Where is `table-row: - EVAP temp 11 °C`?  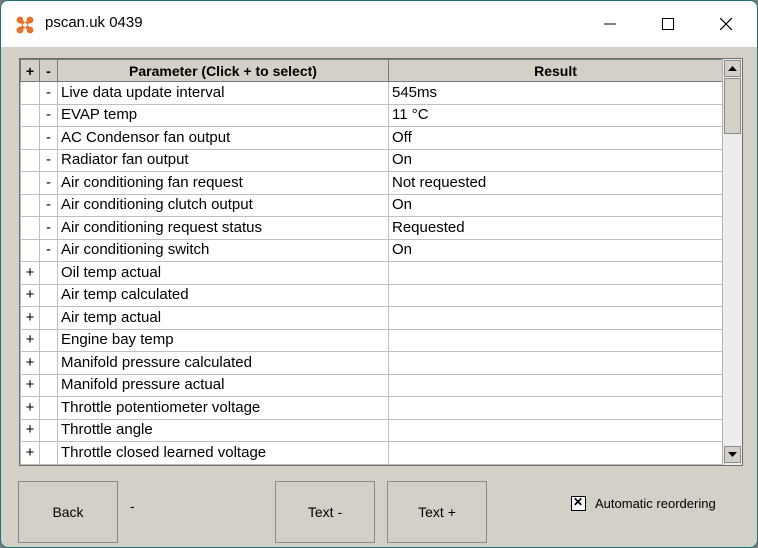 table-row: - EVAP temp 11 °C is located at coordinates (371, 115).